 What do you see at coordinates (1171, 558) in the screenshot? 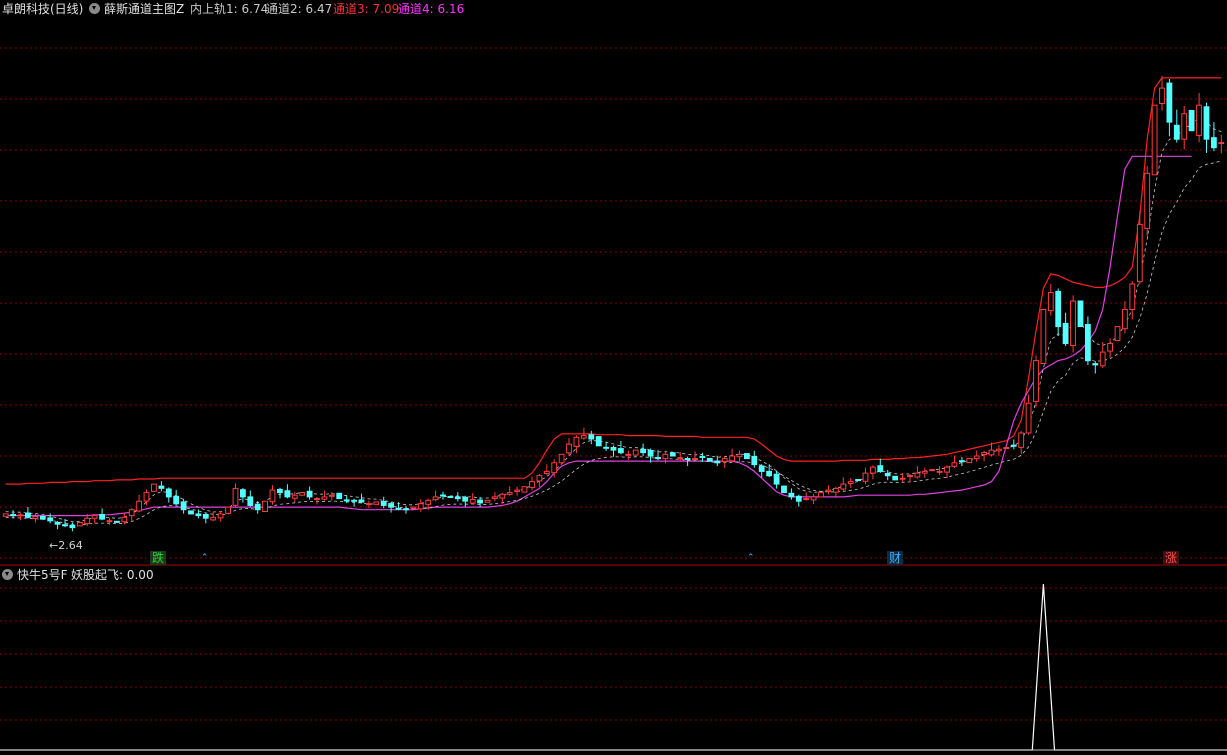
I see `signal-marker-zhang: 涨` at bounding box center [1171, 558].